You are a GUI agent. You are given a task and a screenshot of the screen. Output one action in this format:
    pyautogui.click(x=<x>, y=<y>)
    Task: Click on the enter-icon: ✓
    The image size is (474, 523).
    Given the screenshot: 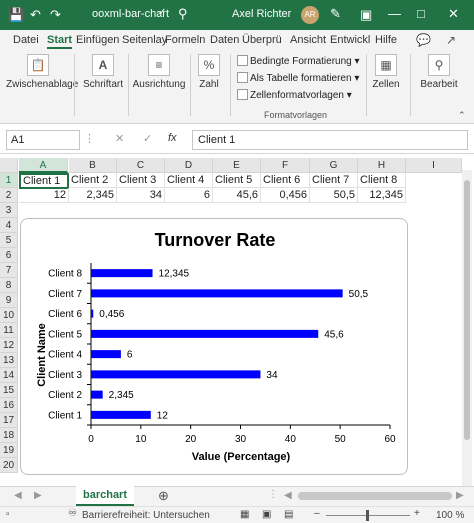 What is the action you would take?
    pyautogui.click(x=147, y=138)
    